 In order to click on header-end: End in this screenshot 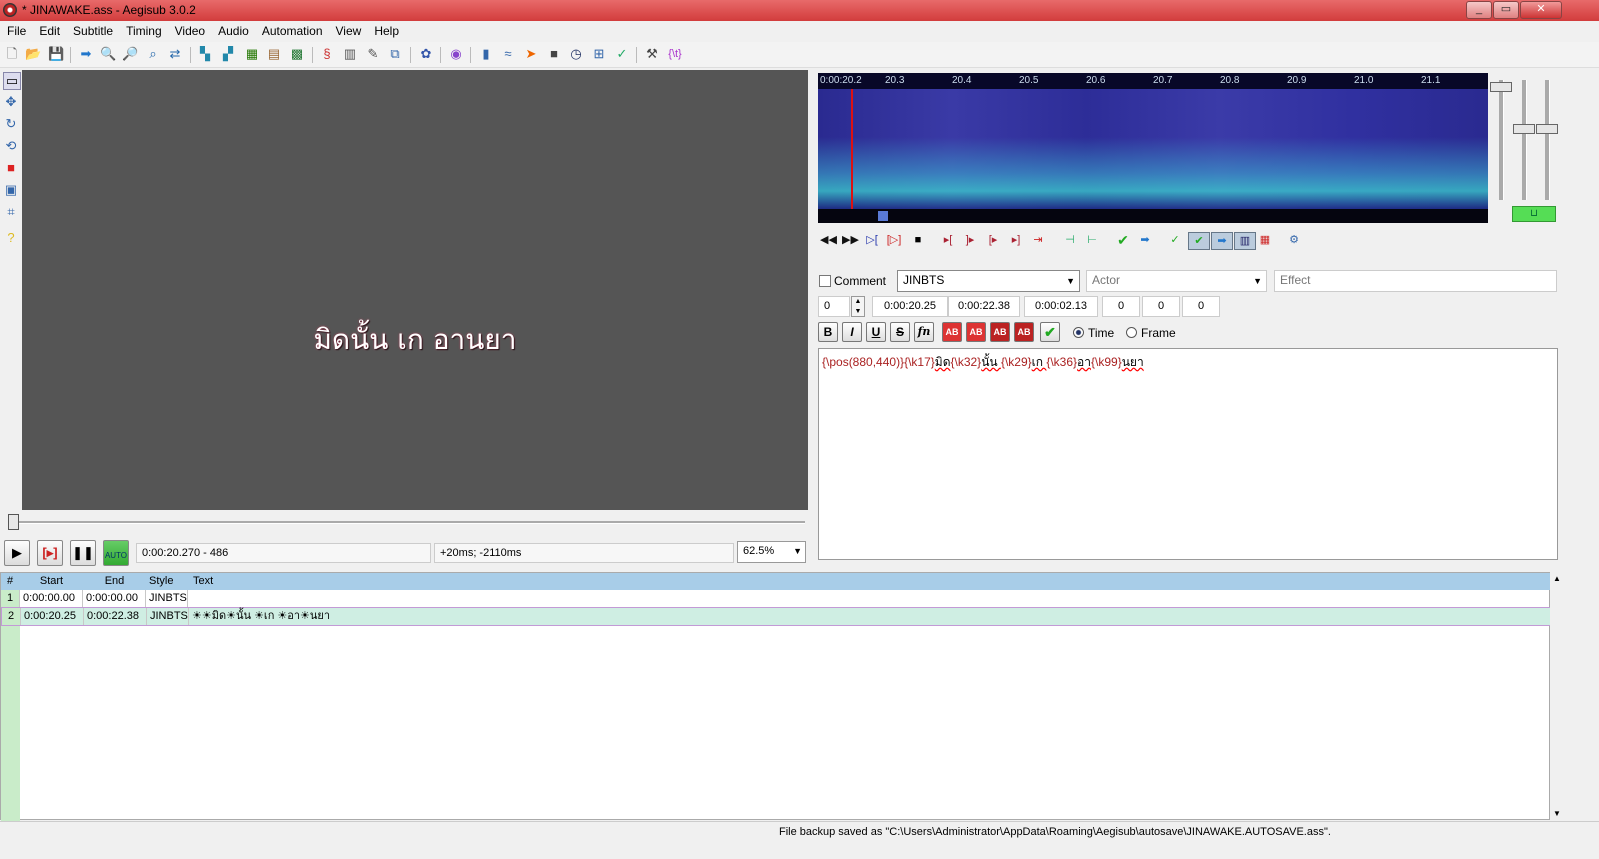, I will do `click(114, 581)`.